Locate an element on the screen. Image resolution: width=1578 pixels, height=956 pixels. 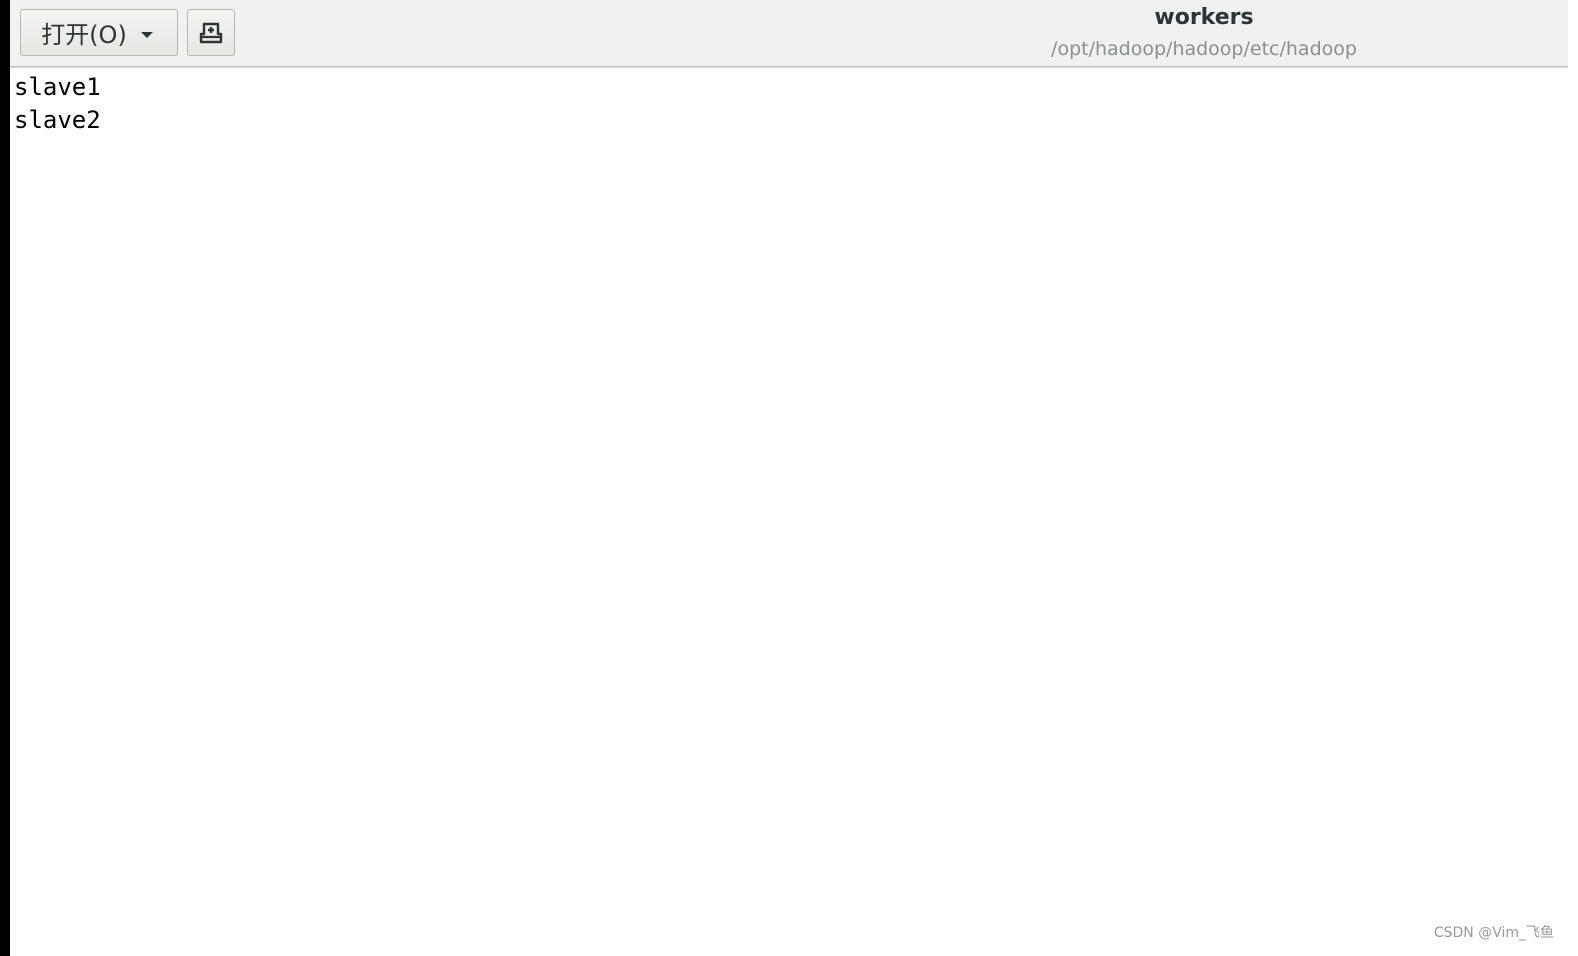
watermark: CSDN @Vim_飞鱼 is located at coordinates (1493, 933).